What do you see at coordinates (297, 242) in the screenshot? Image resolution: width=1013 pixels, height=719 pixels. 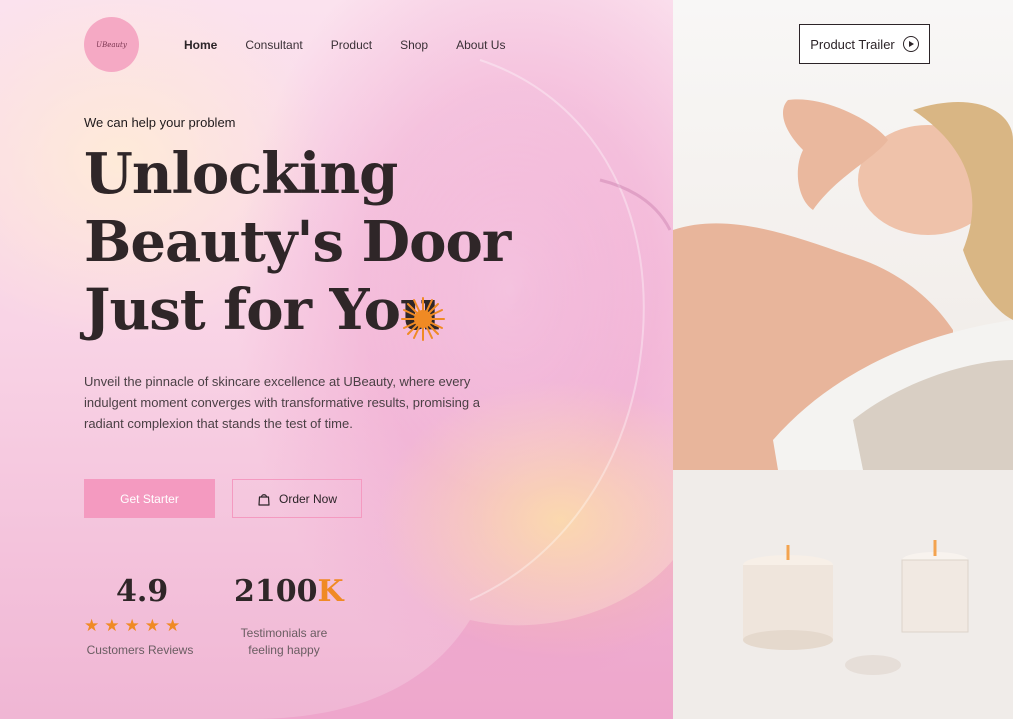 I see `hero-headline-line2: Beauty's Door` at bounding box center [297, 242].